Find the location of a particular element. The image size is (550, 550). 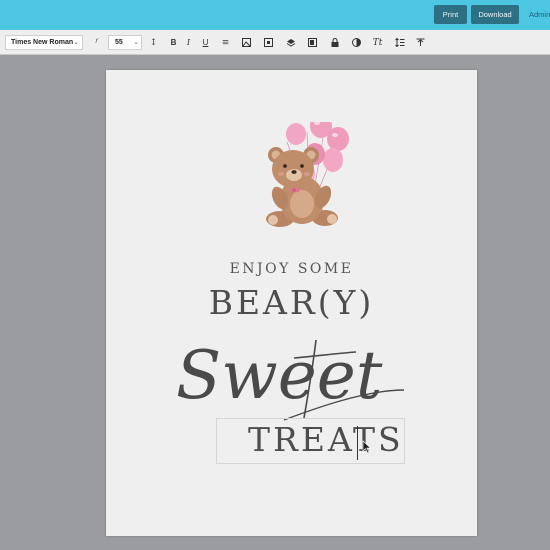

font-size-input: 55 ⌄ is located at coordinates (125, 42).